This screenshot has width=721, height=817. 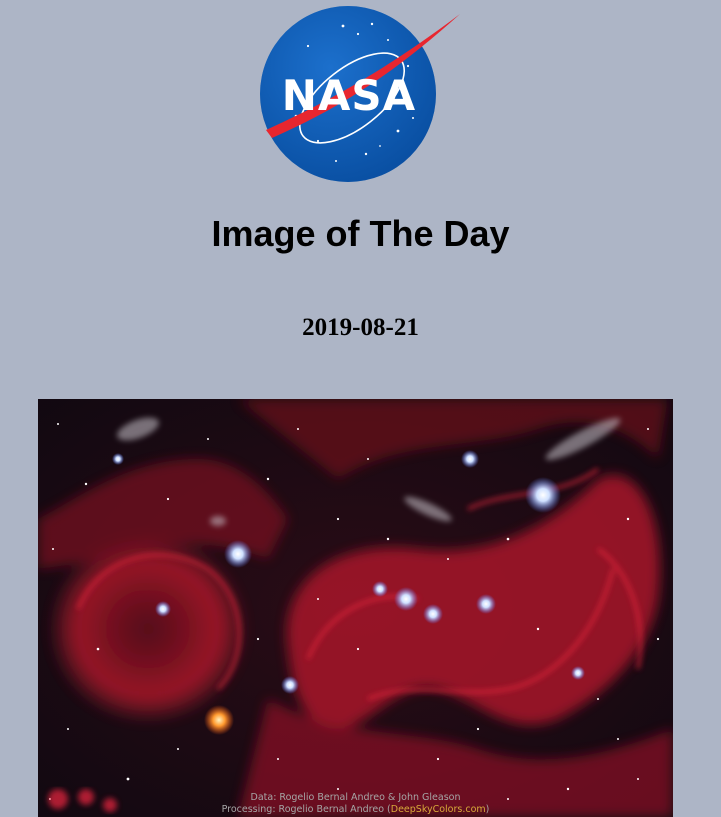 I want to click on credit-processing-prefix: Processing: Rogelio Bernal Andreo (, so click(x=306, y=809).